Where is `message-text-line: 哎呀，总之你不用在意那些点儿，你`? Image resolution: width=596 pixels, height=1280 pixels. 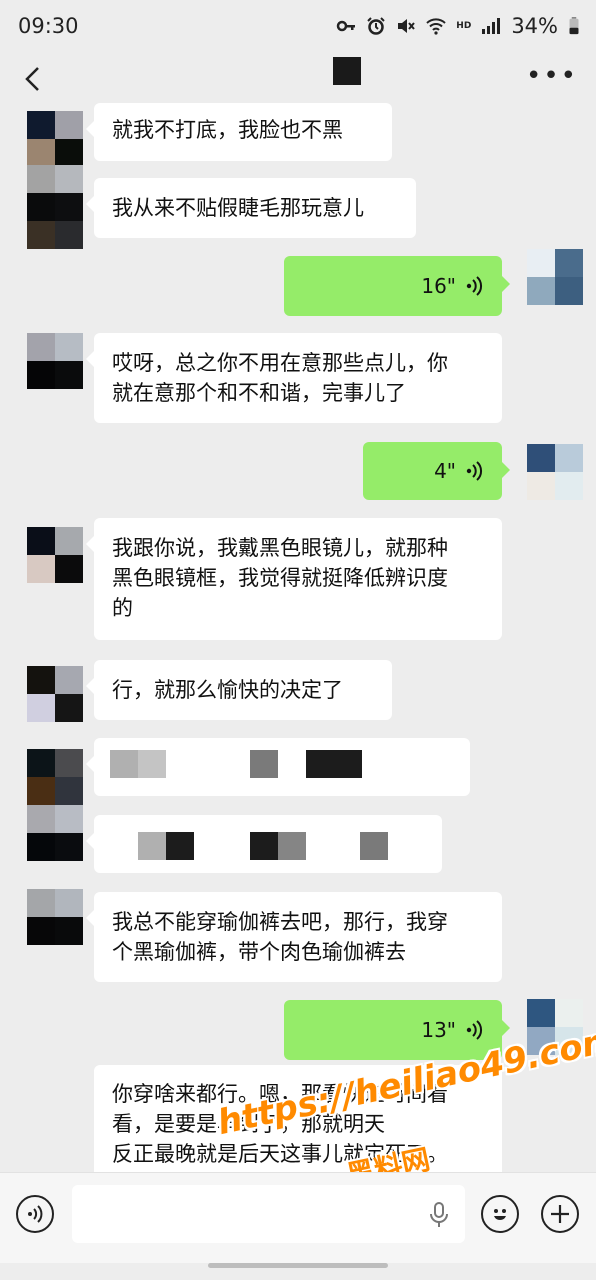 message-text-line: 哎呀，总之你不用在意那些点儿，你 is located at coordinates (280, 363).